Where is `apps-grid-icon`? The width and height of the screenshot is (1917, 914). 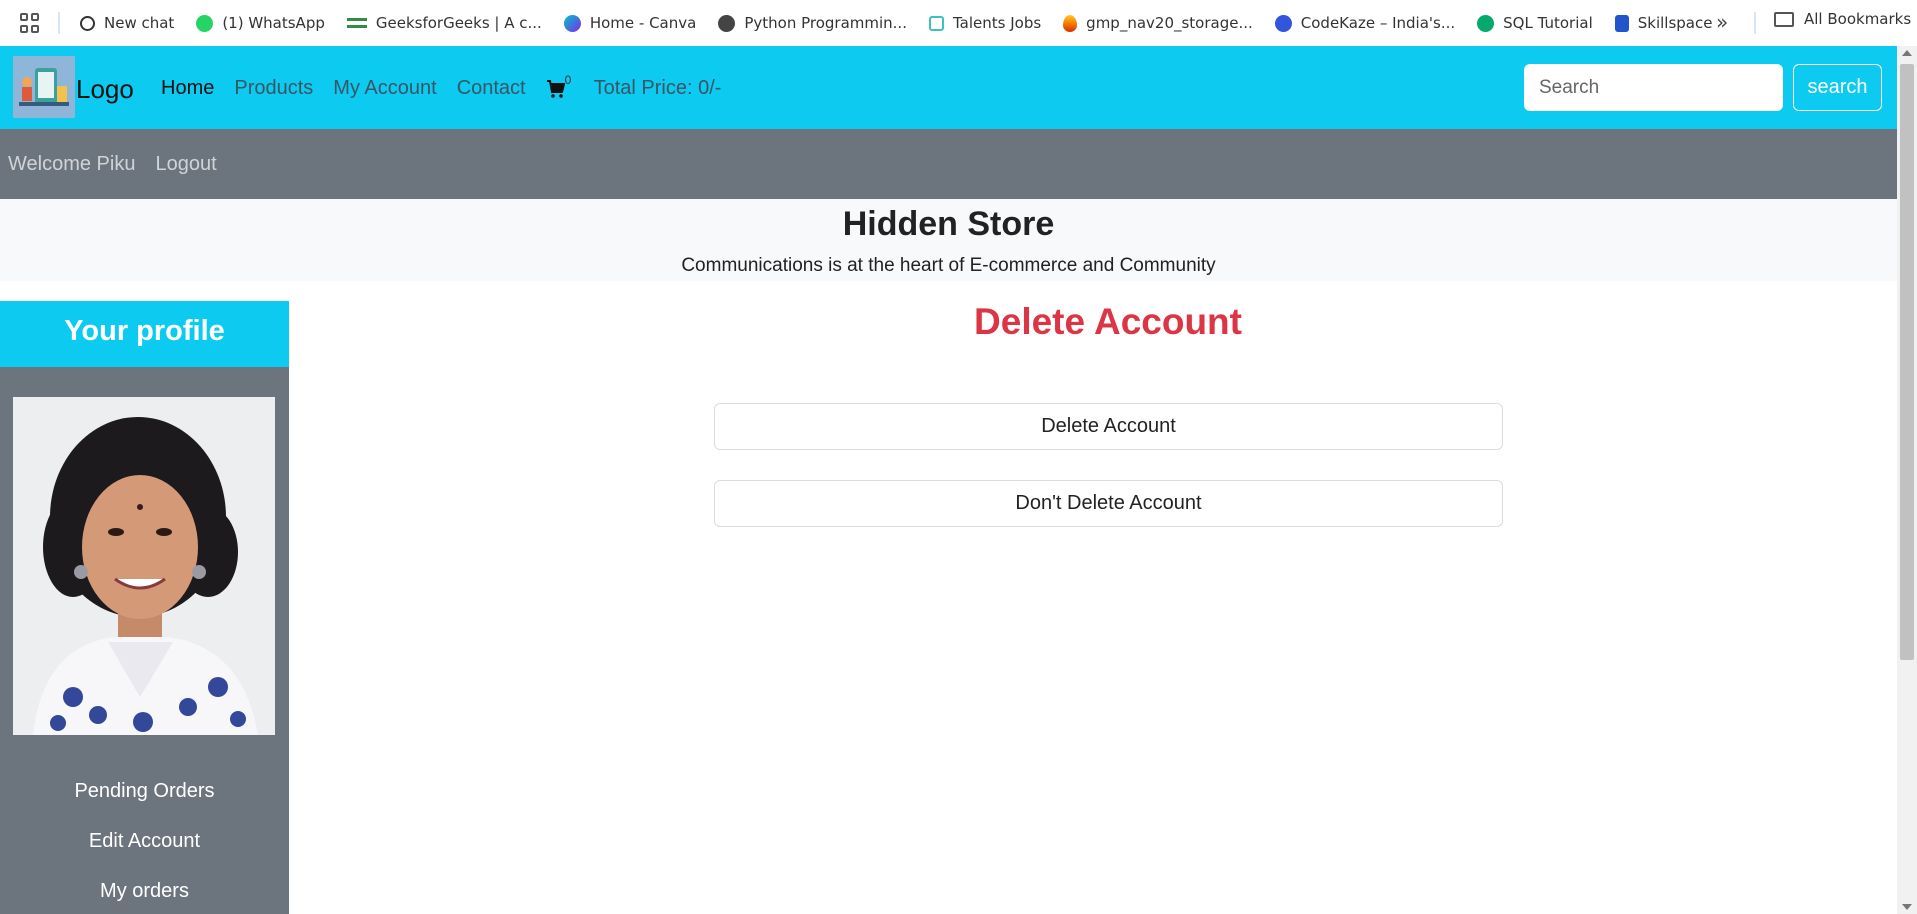 apps-grid-icon is located at coordinates (30, 23).